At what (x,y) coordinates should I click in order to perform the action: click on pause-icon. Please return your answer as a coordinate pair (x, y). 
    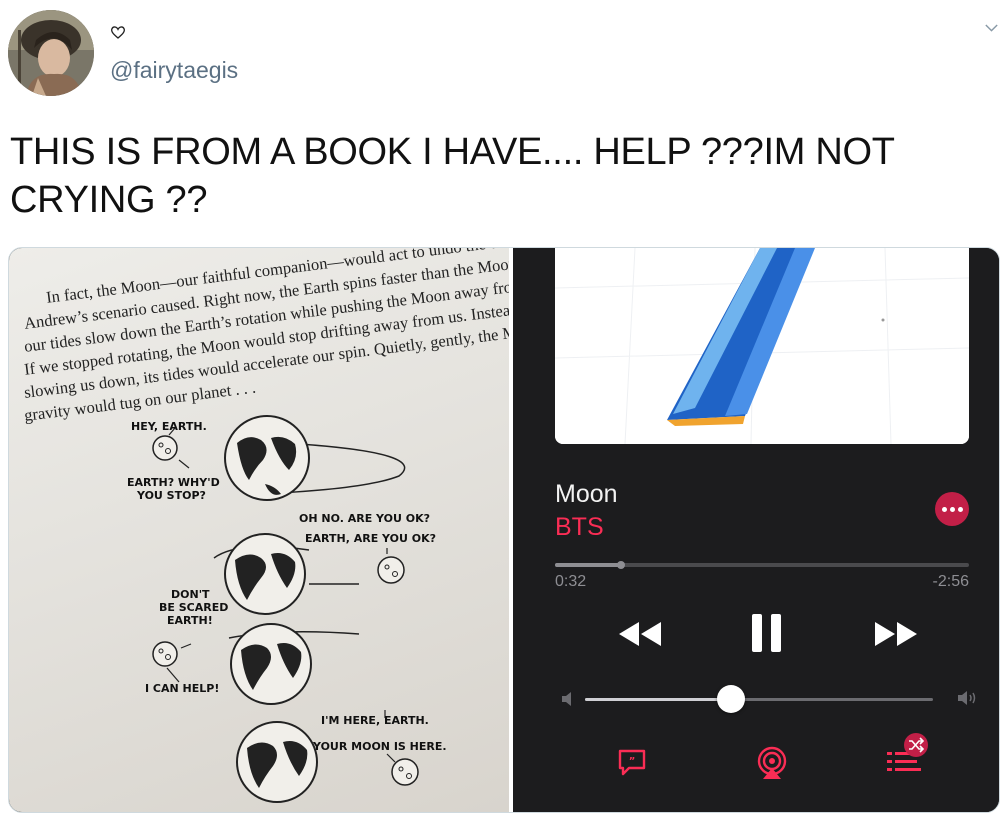
    Looking at the image, I should click on (767, 633).